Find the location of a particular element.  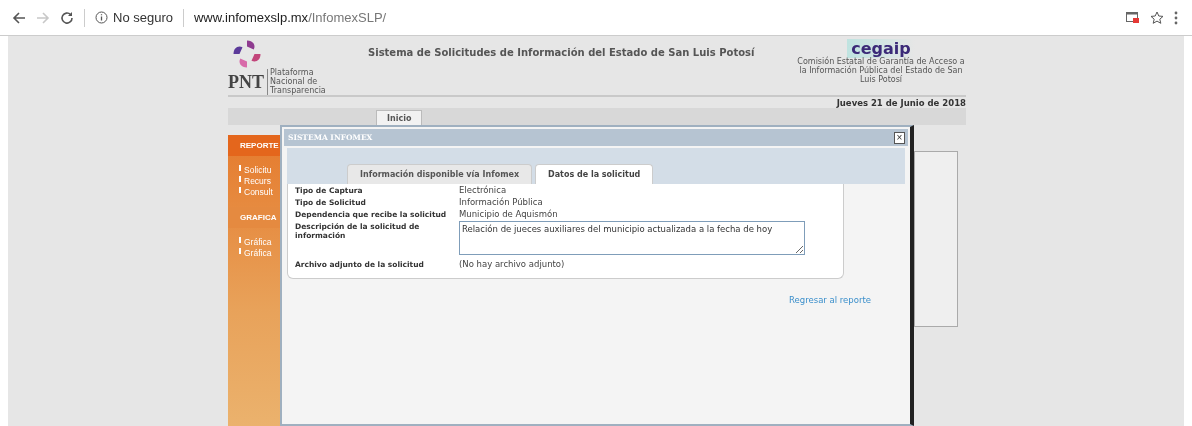

tab: Información disponible vía Infomex is located at coordinates (440, 174).